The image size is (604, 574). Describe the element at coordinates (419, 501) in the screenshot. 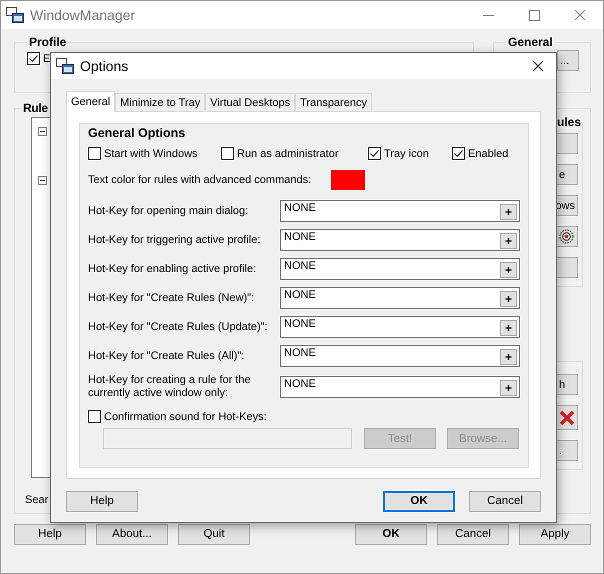

I see `dialog-button: OK` at that location.